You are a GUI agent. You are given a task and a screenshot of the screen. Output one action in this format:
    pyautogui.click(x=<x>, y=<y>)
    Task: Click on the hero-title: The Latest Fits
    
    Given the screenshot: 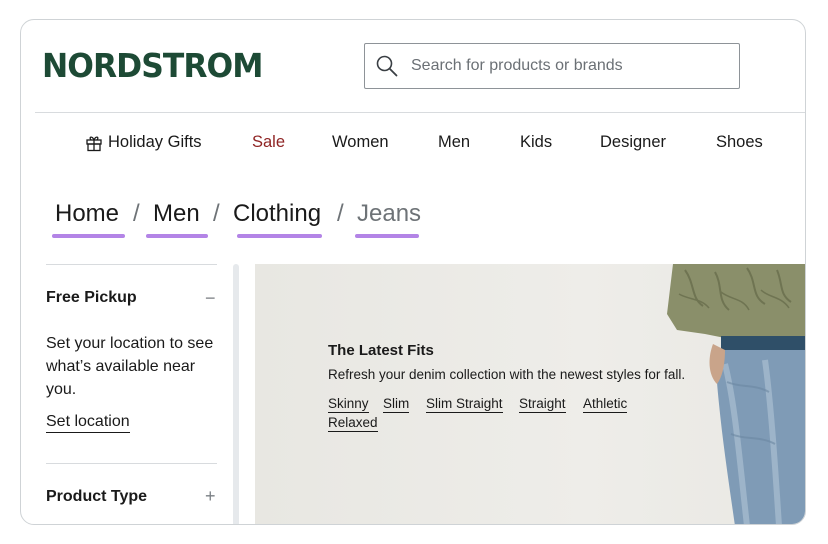 What is the action you would take?
    pyautogui.click(x=381, y=350)
    